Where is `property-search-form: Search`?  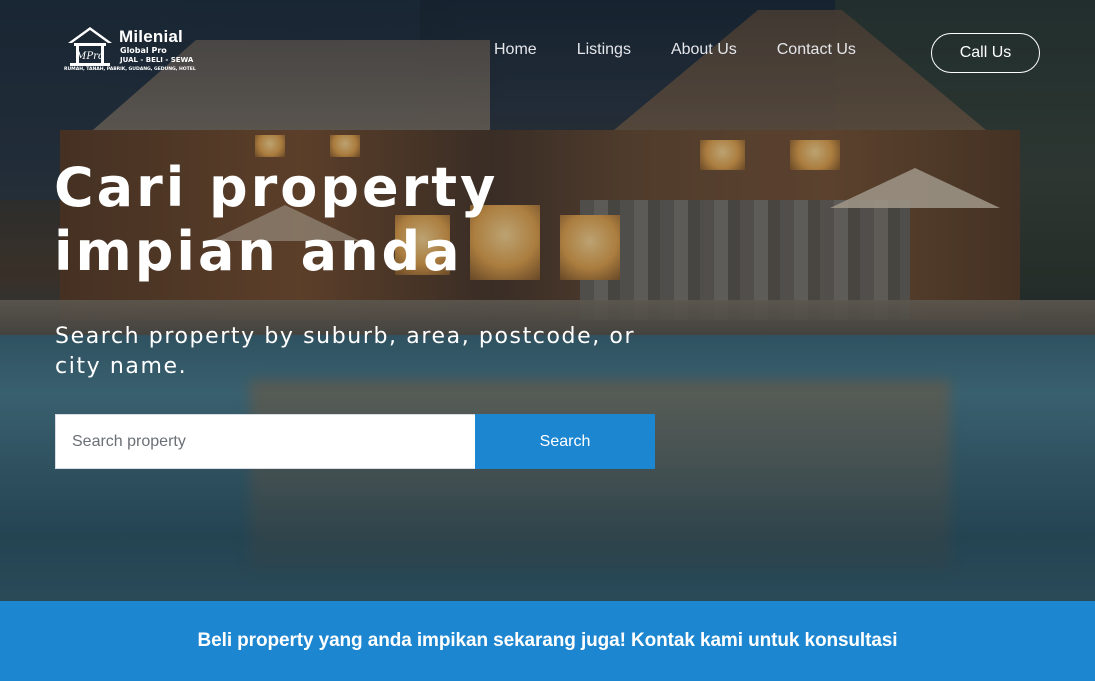
property-search-form: Search is located at coordinates (355, 441).